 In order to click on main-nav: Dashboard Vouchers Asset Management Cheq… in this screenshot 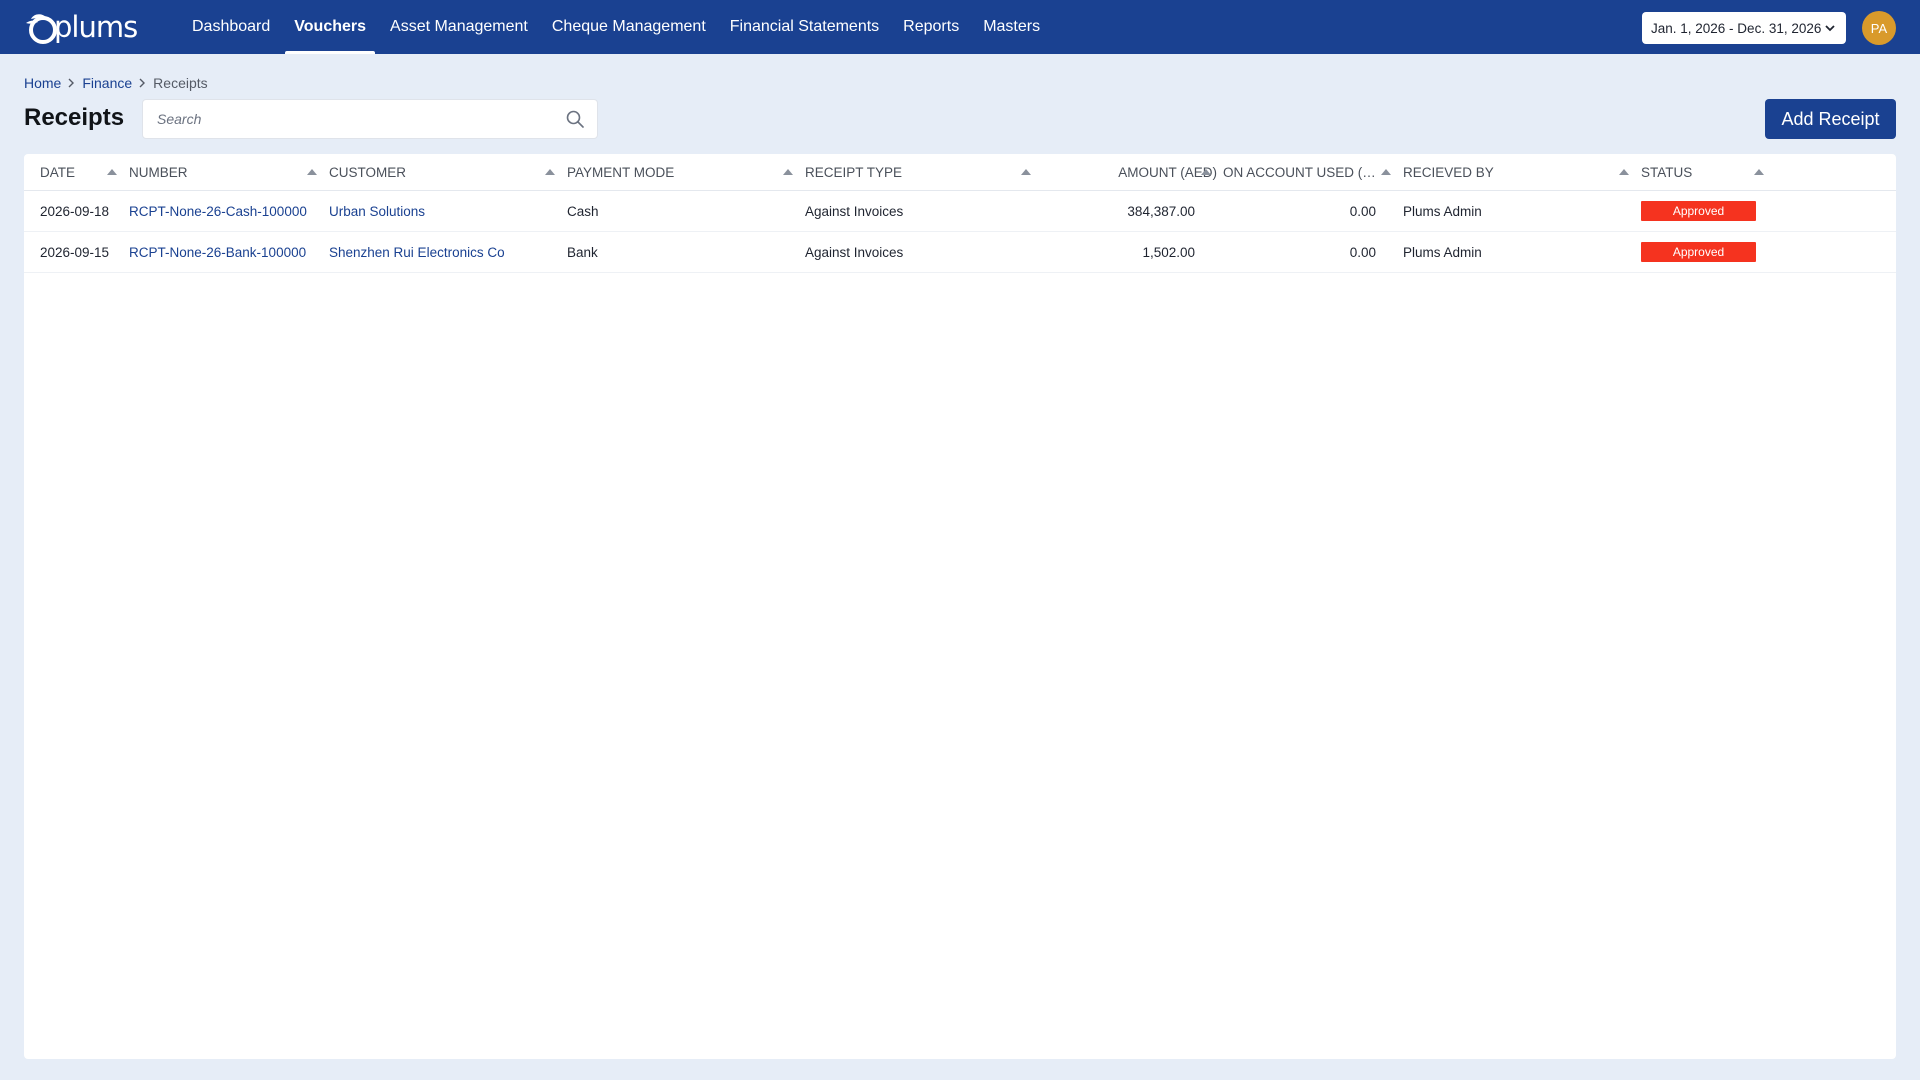, I will do `click(616, 27)`.